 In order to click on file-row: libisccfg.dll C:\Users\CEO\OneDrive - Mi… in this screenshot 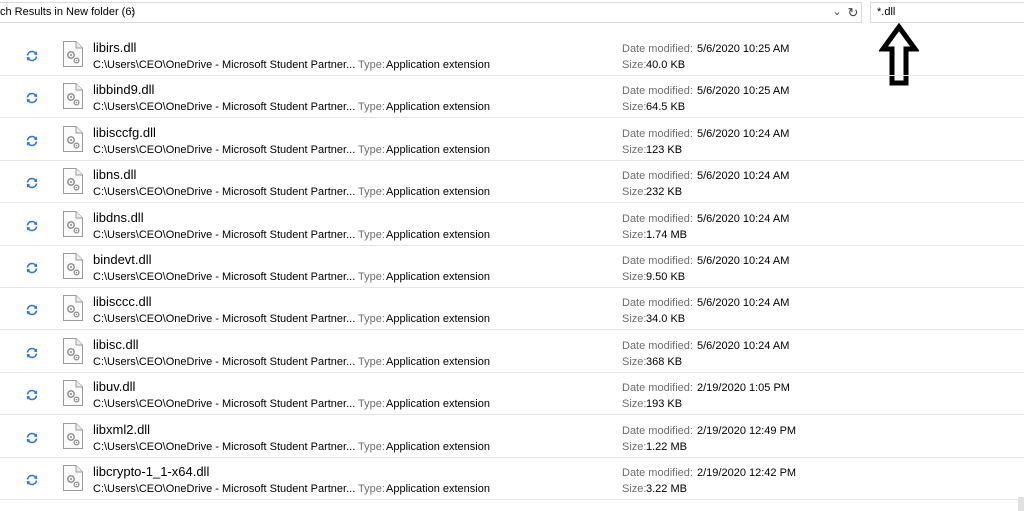, I will do `click(512, 140)`.